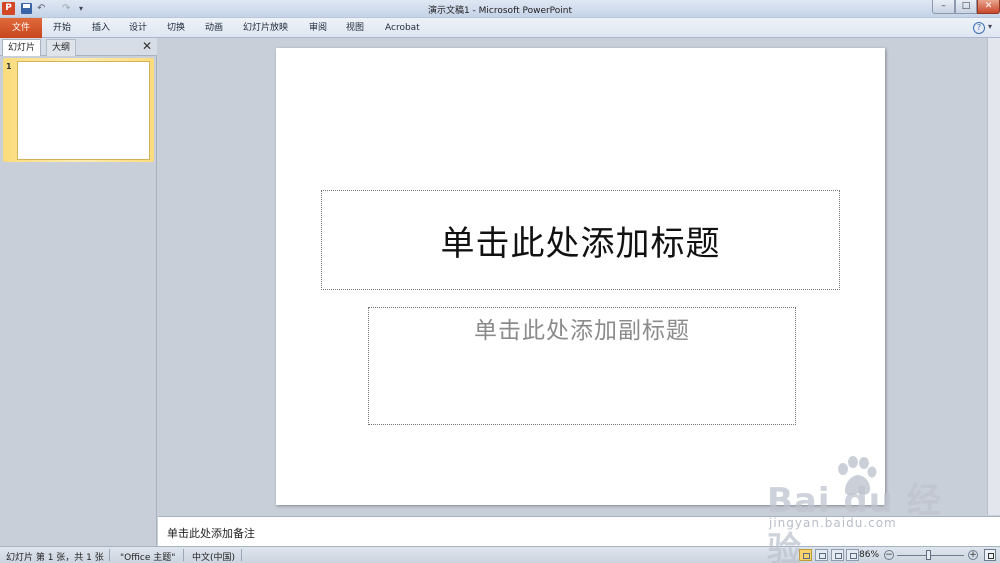  Describe the element at coordinates (147, 46) in the screenshot. I see `close-icon: ✕` at that location.